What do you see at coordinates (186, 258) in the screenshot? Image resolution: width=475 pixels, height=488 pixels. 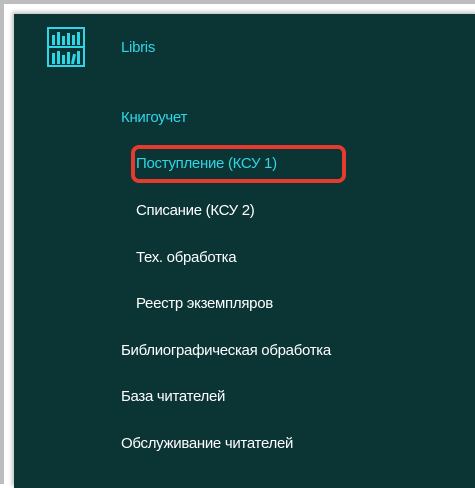 I see `menu-item-teh-obrabotka: Тех. обработка` at bounding box center [186, 258].